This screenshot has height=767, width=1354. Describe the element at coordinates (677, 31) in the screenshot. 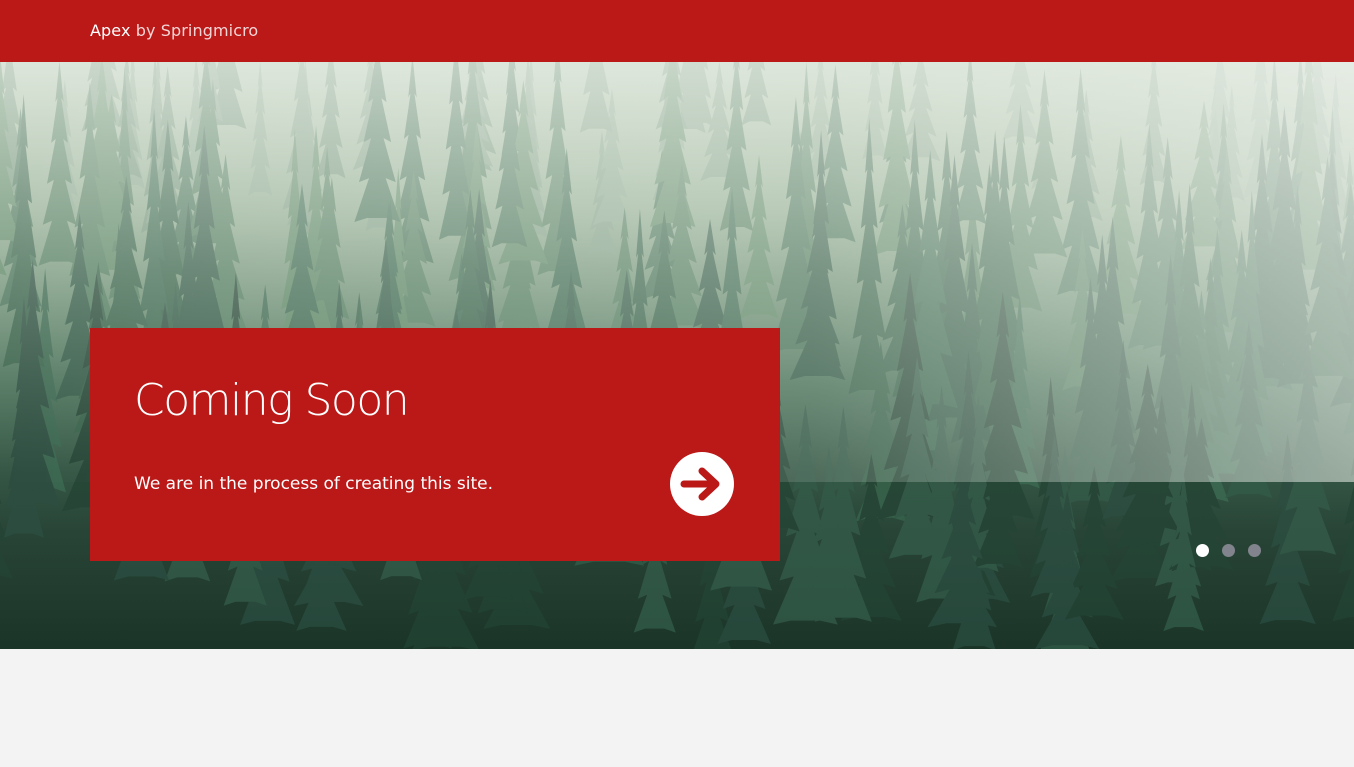

I see `top-header: Apex by Springmicro` at that location.